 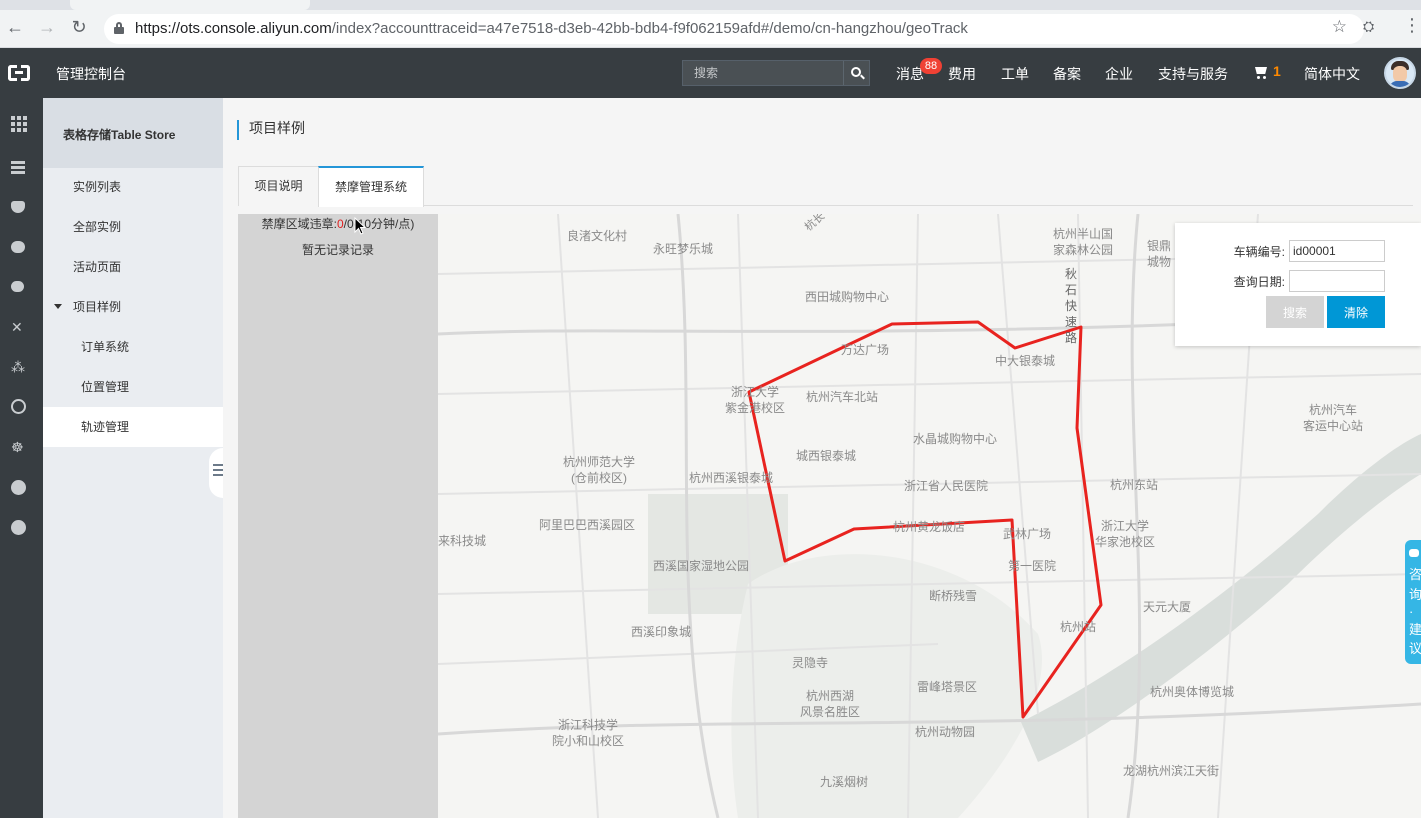 I want to click on map-label: 灵隐寺, so click(x=810, y=663).